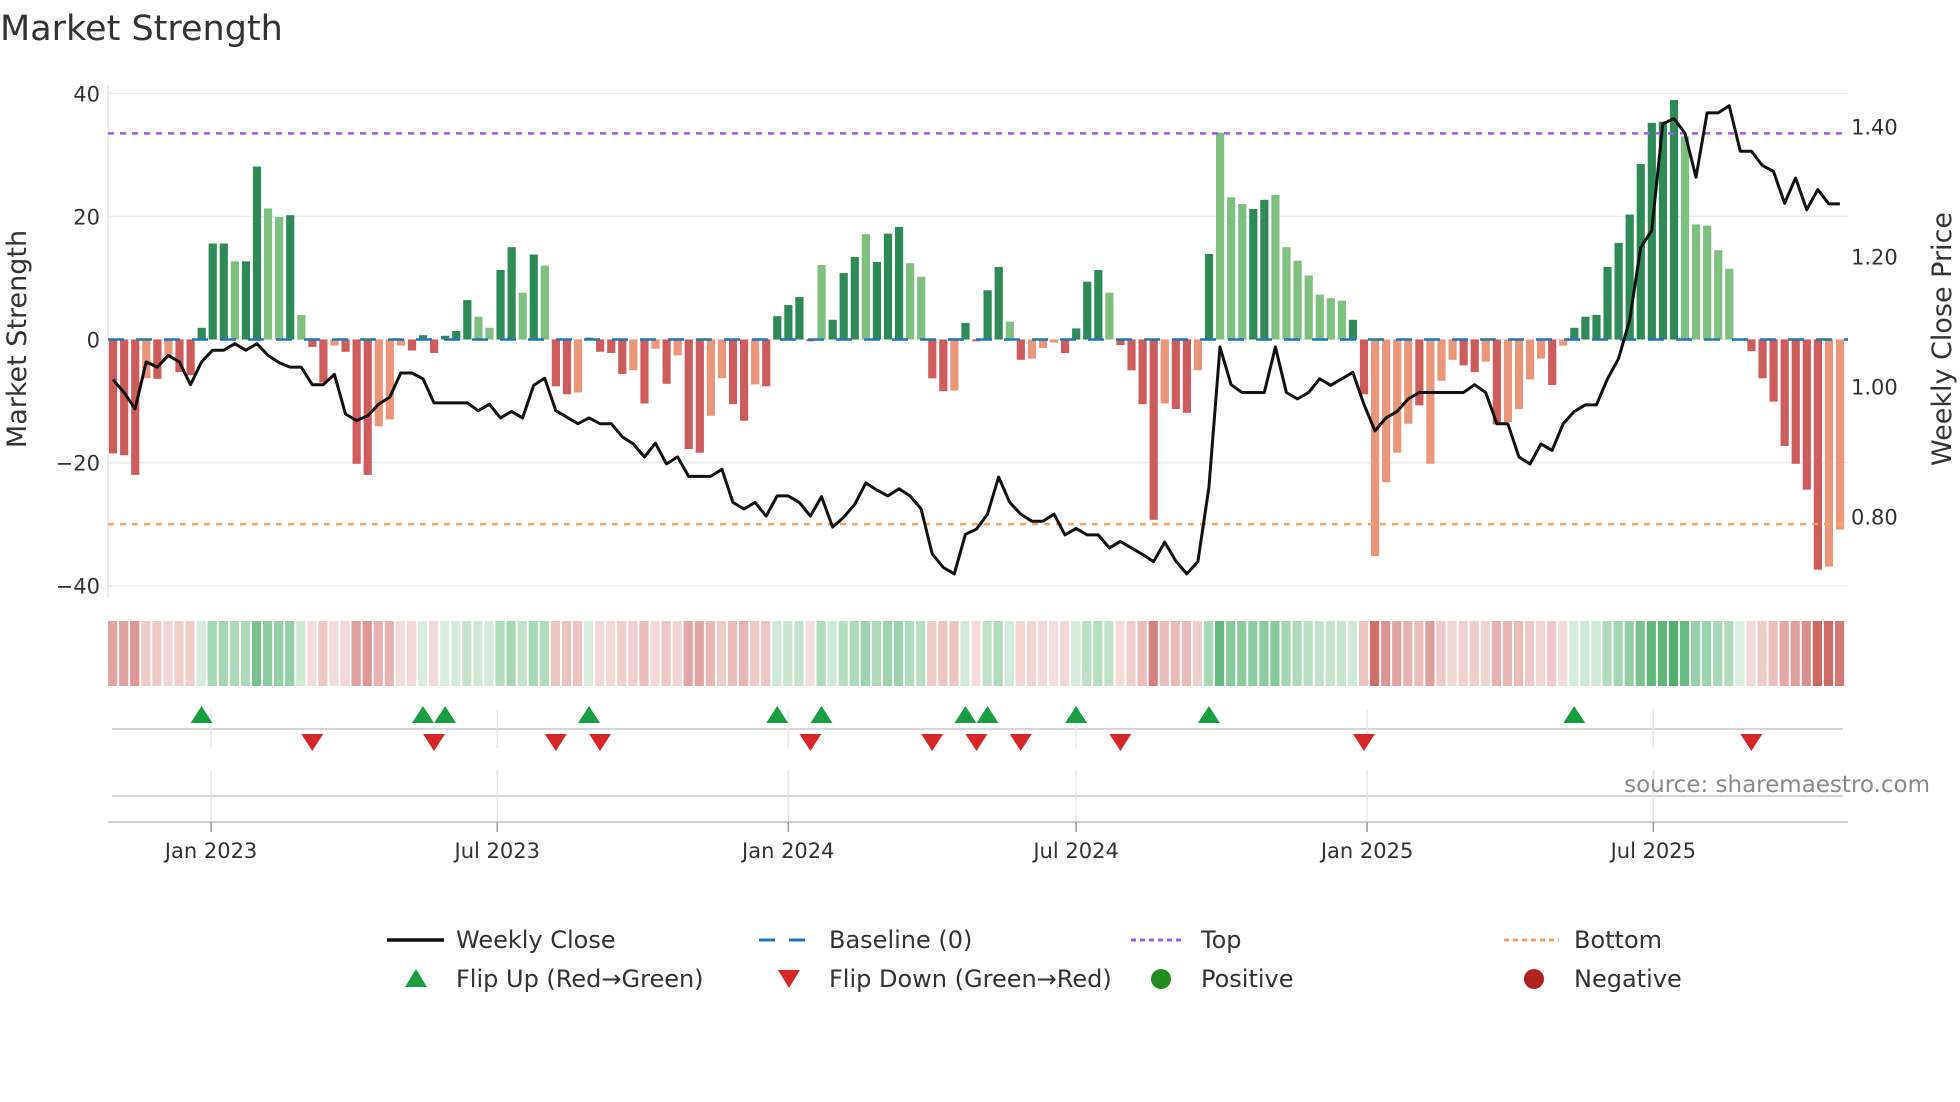 The width and height of the screenshot is (1960, 1102). Describe the element at coordinates (900, 940) in the screenshot. I see `legend-baseline-label: Baseline (0)` at that location.